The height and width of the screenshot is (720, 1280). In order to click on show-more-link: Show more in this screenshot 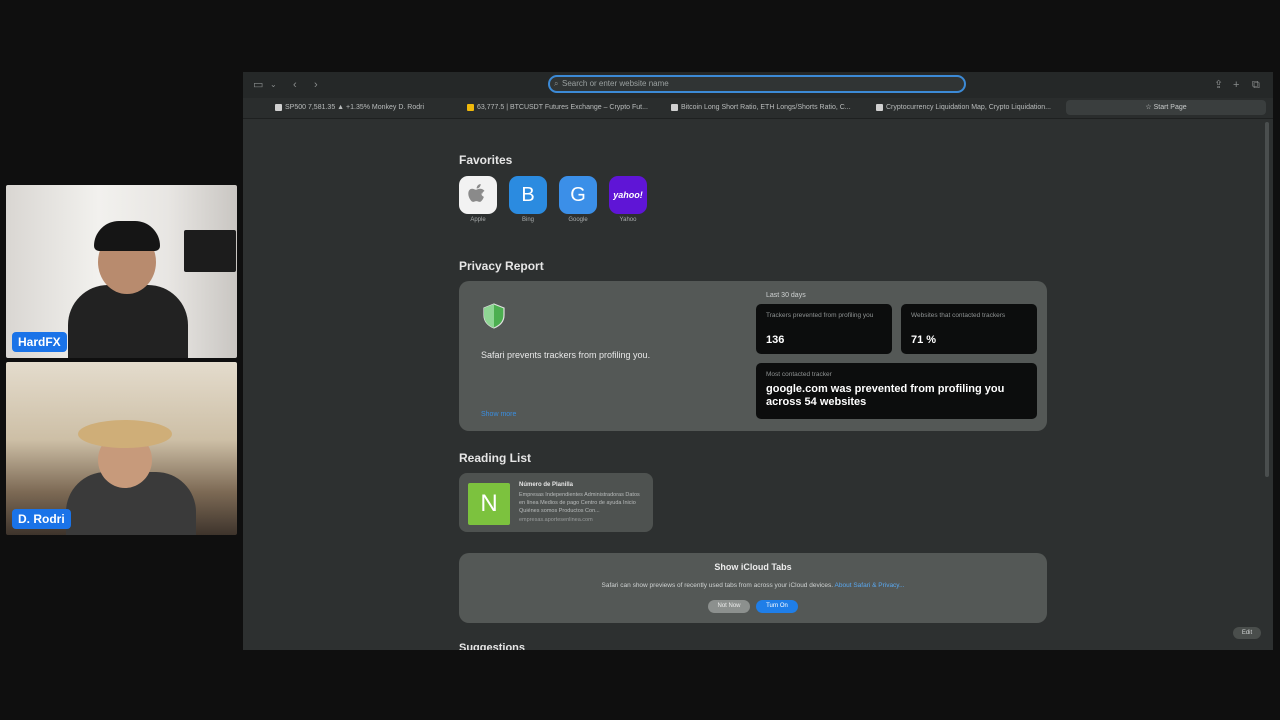, I will do `click(498, 414)`.